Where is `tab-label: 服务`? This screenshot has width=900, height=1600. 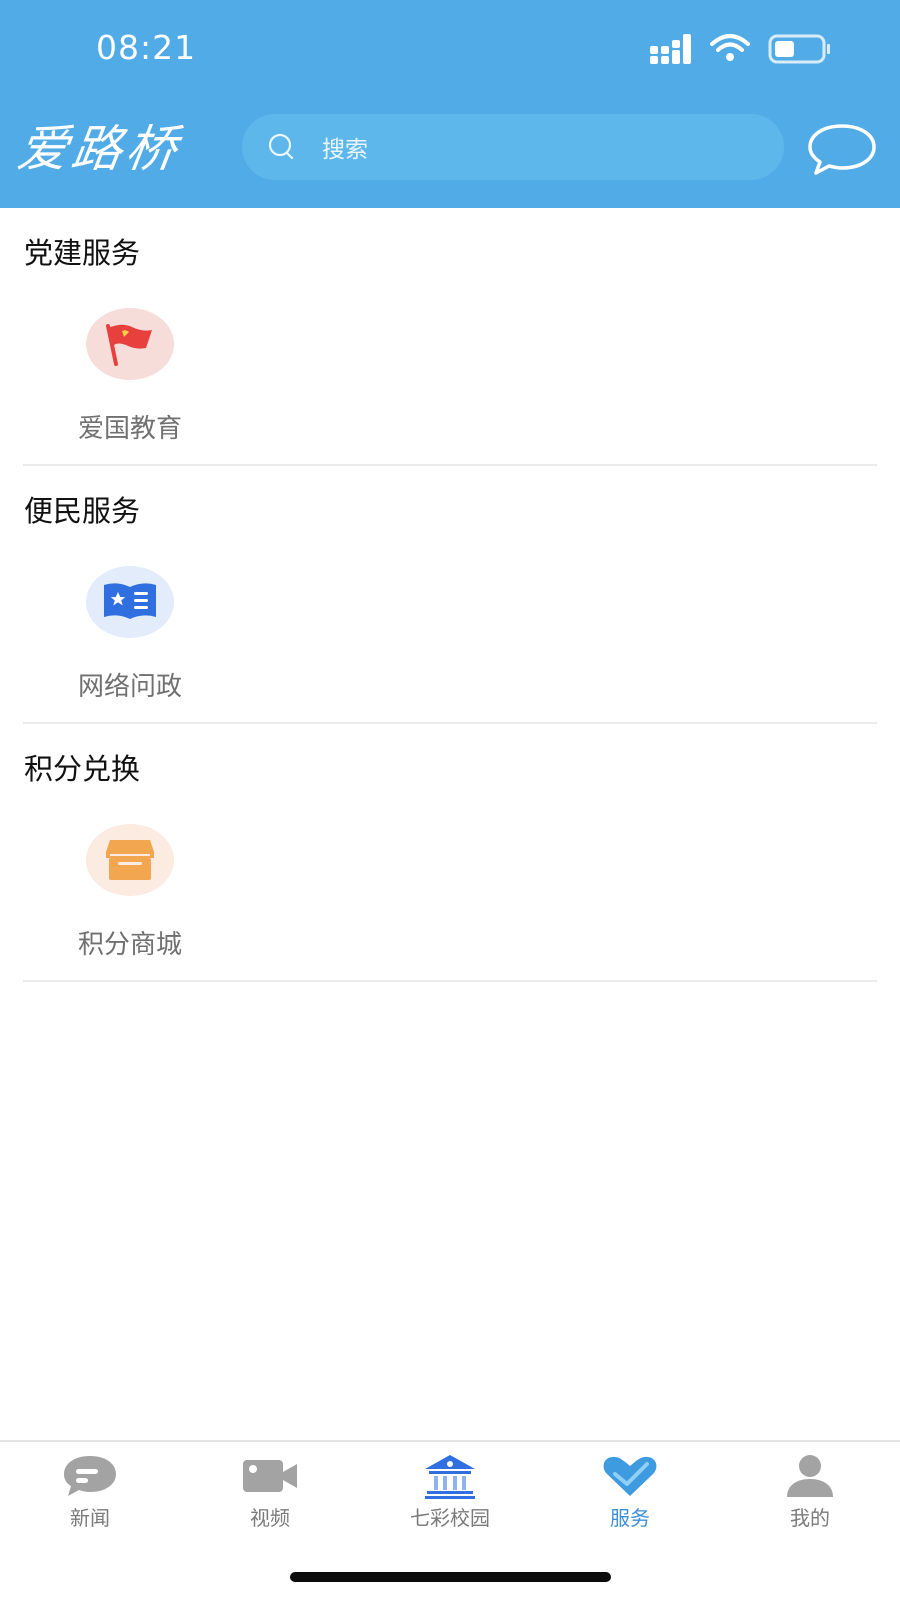
tab-label: 服务 is located at coordinates (630, 1518).